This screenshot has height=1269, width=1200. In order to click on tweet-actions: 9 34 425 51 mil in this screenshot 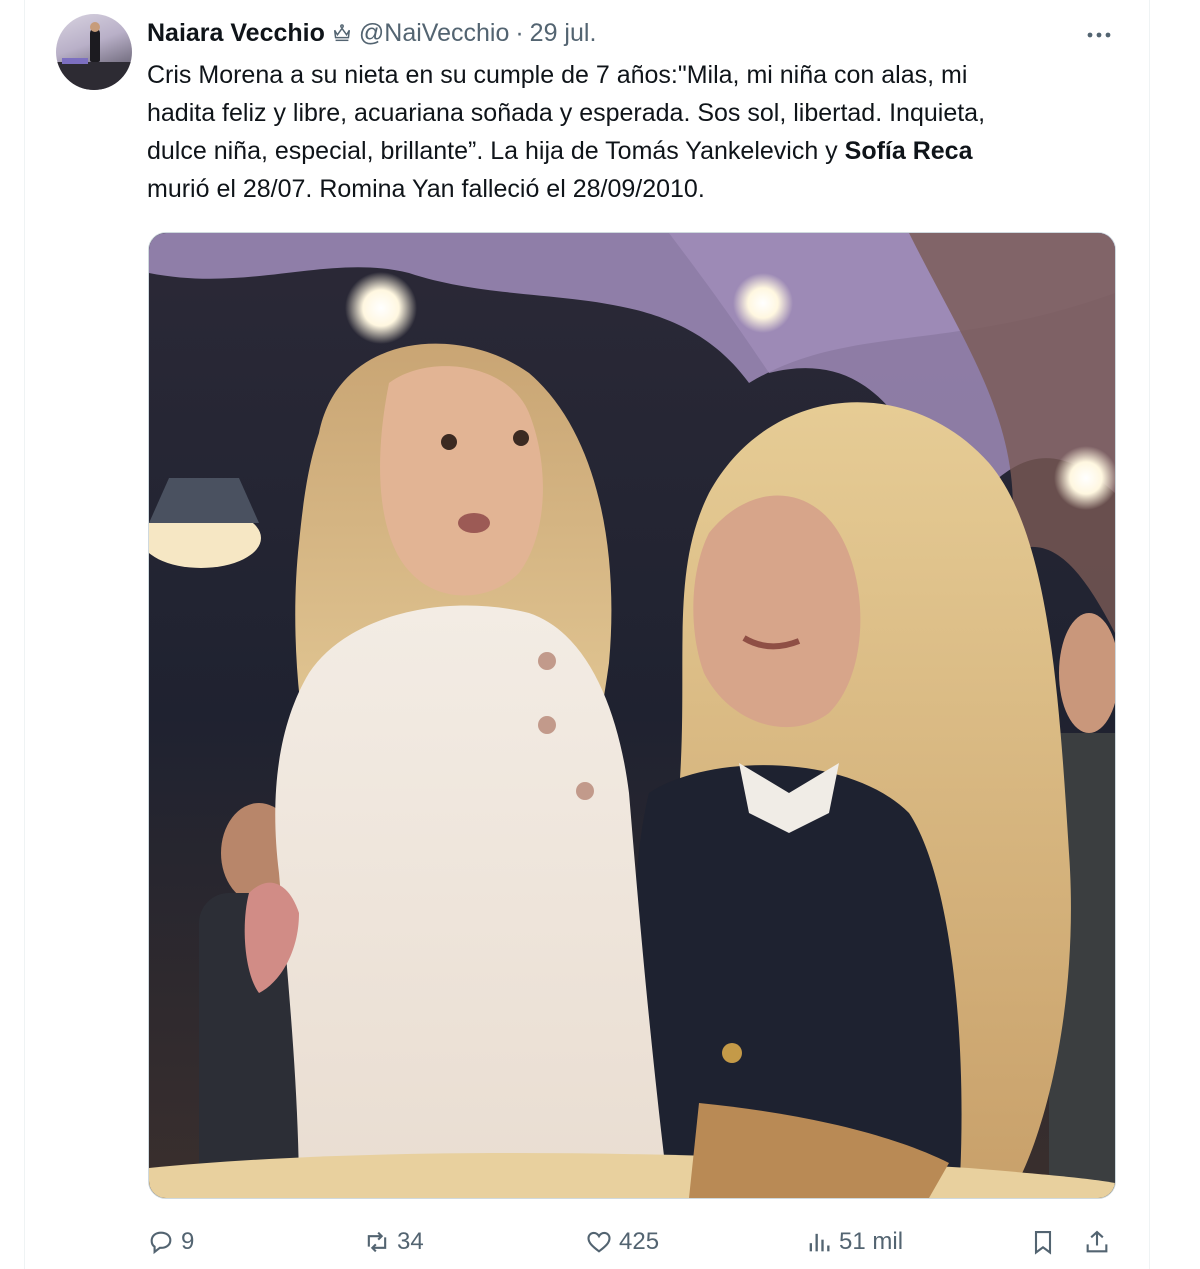, I will do `click(632, 1242)`.